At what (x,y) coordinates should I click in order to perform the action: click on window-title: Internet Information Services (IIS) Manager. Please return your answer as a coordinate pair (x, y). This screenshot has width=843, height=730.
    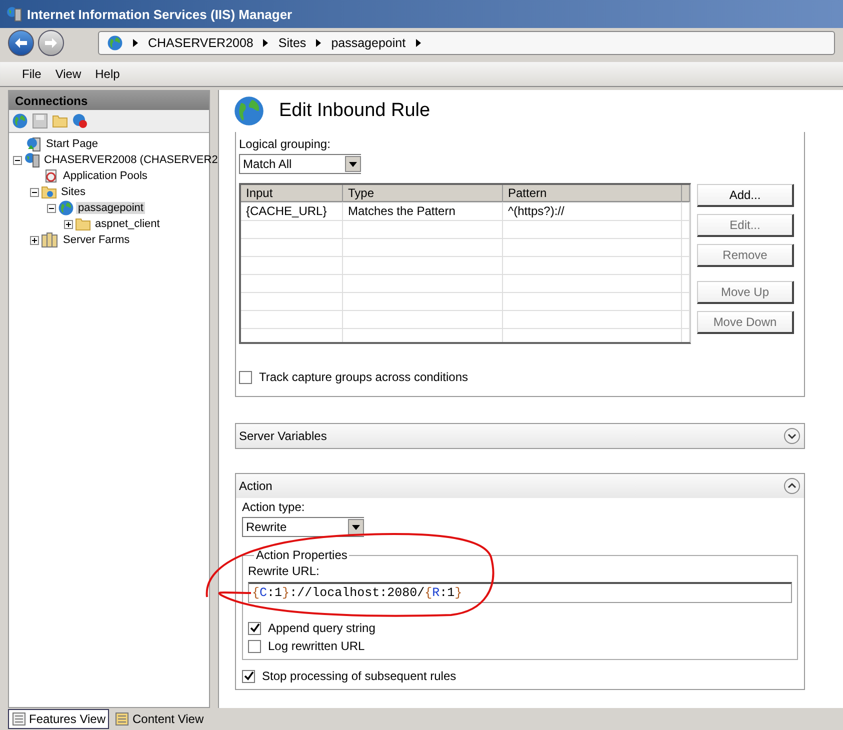
    Looking at the image, I should click on (159, 14).